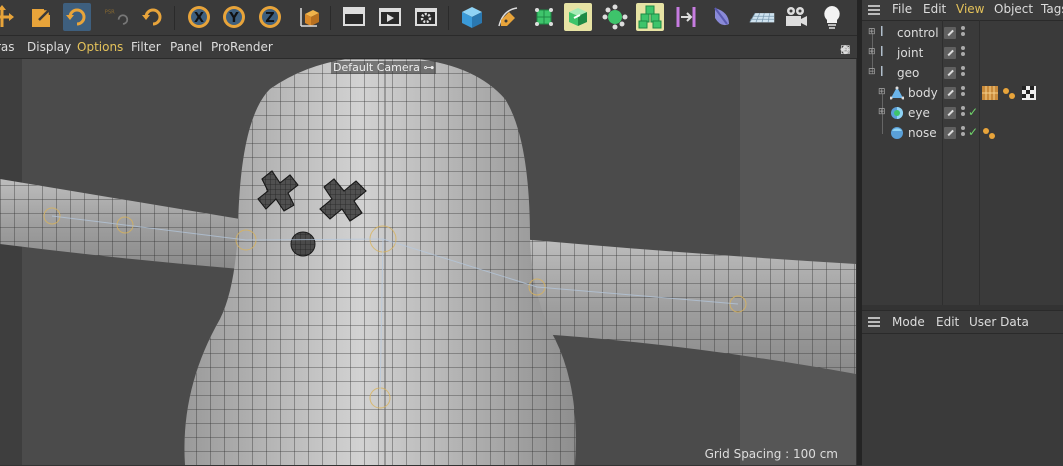 The height and width of the screenshot is (466, 1063). Describe the element at coordinates (153, 17) in the screenshot. I see `recent-tool-icon` at that location.